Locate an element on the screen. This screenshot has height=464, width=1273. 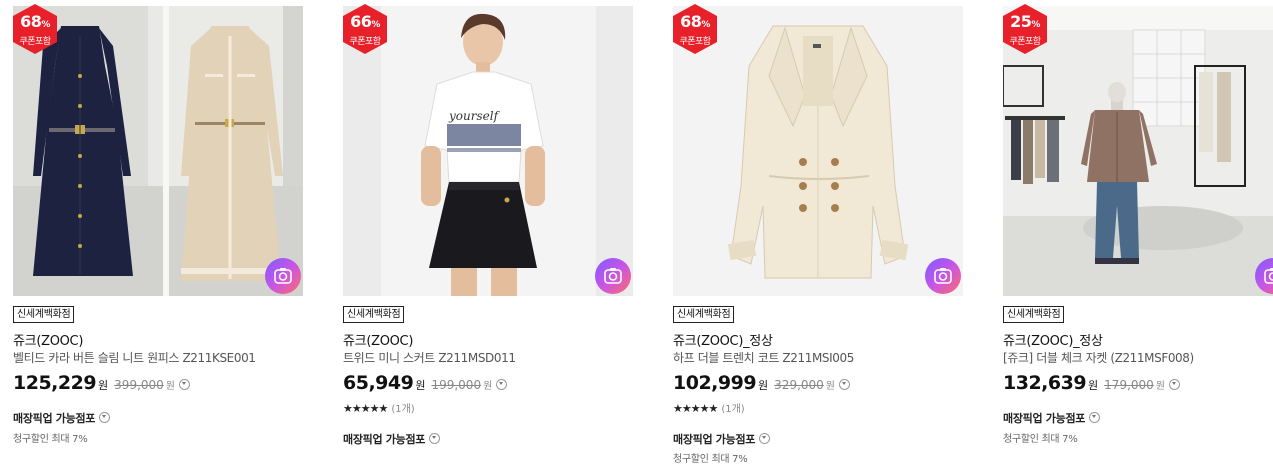
price-row: 132,639 원 179,000 원 is located at coordinates (1091, 383).